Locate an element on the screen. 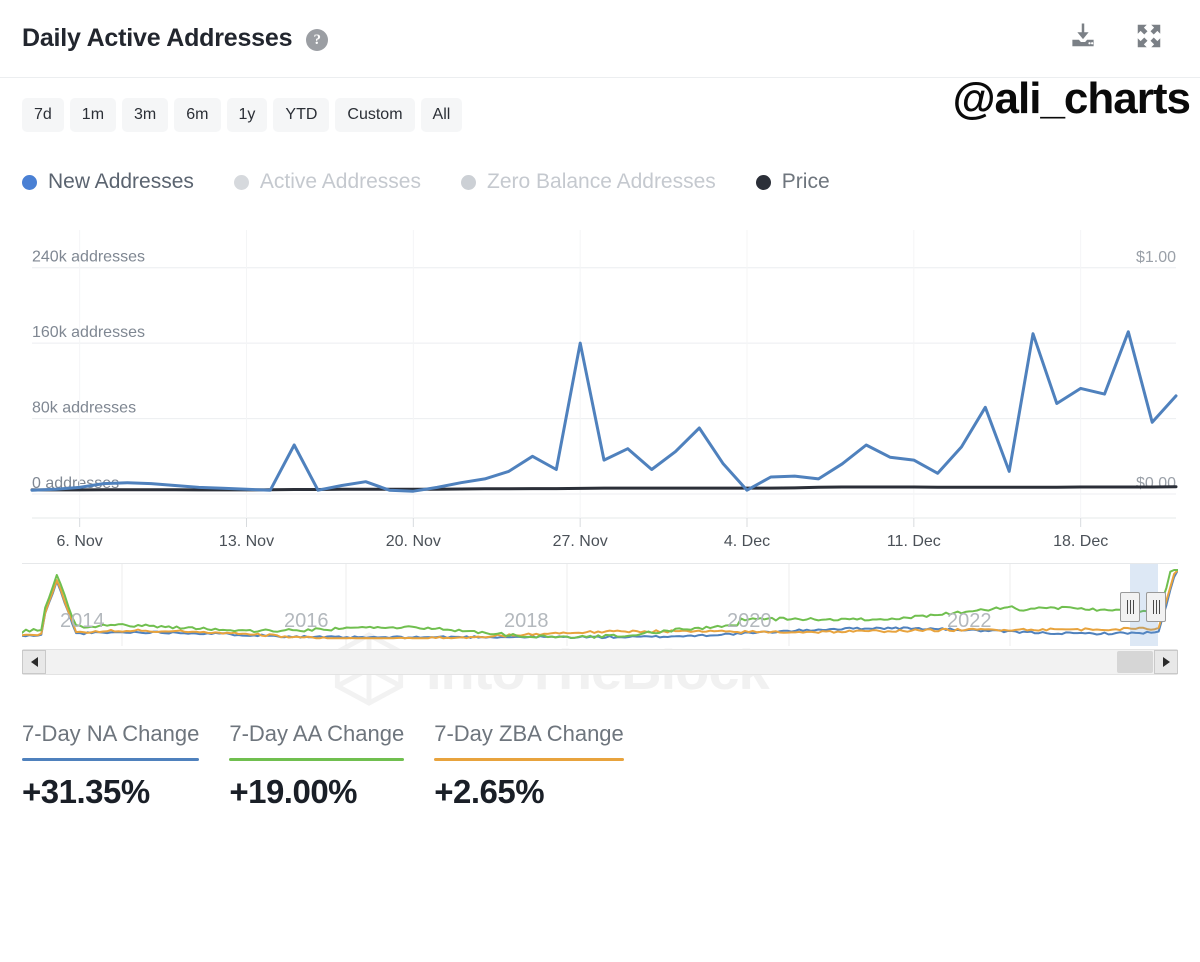 The height and width of the screenshot is (962, 1200). y-axis-label: 160k addresses is located at coordinates (88, 332).